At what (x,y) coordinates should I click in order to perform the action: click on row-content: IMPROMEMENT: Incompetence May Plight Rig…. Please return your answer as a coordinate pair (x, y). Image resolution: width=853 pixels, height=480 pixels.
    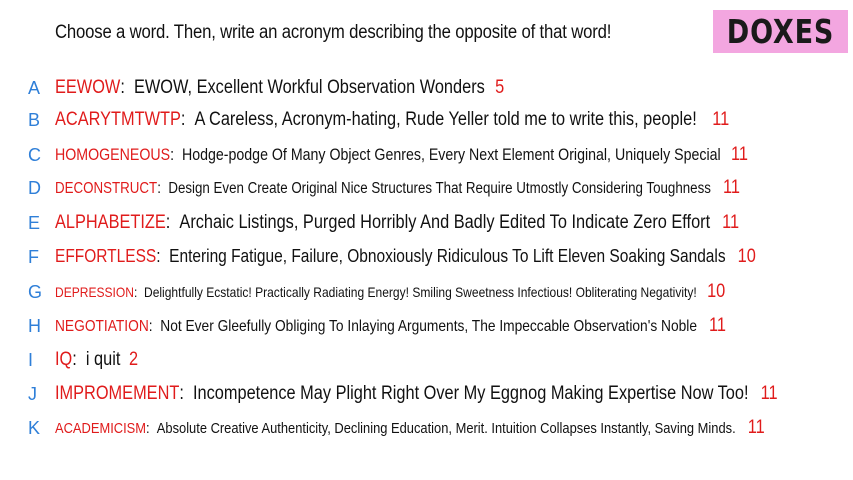
    Looking at the image, I should click on (416, 394).